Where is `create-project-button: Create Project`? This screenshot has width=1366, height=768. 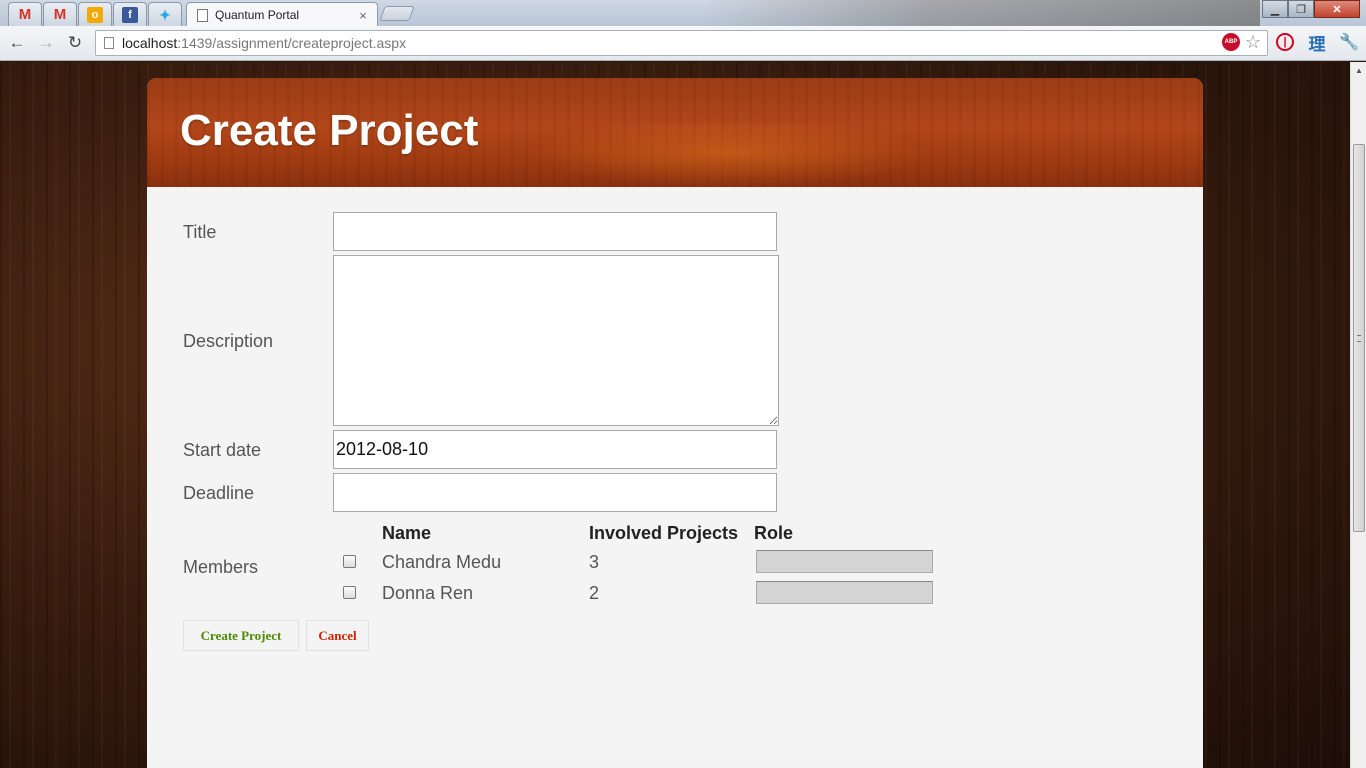 create-project-button: Create Project is located at coordinates (241, 635).